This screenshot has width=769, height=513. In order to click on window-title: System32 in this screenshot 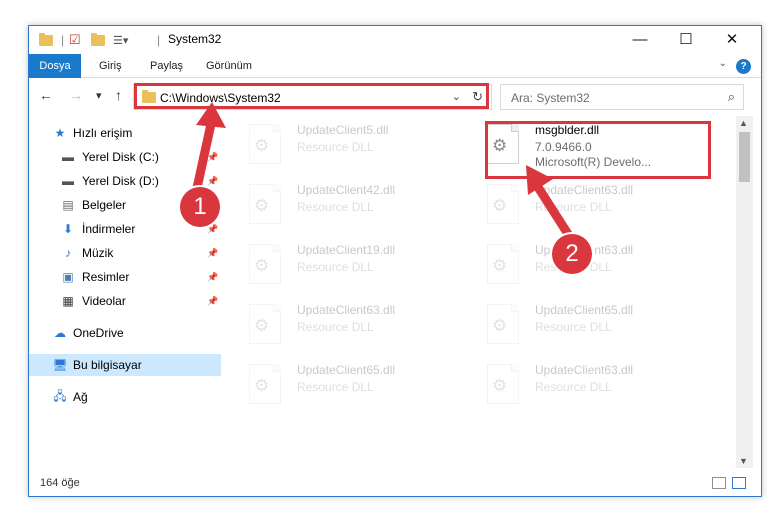, I will do `click(195, 39)`.